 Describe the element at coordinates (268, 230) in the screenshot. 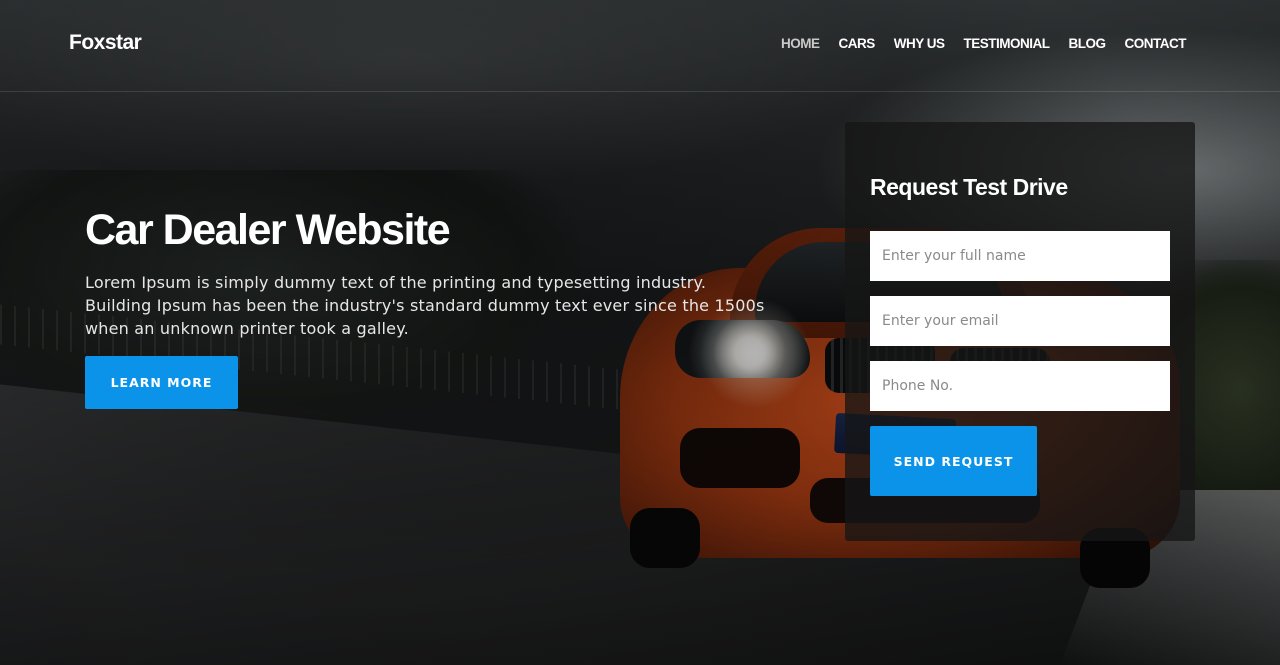

I see `hero-title: Car Dealer Website` at that location.